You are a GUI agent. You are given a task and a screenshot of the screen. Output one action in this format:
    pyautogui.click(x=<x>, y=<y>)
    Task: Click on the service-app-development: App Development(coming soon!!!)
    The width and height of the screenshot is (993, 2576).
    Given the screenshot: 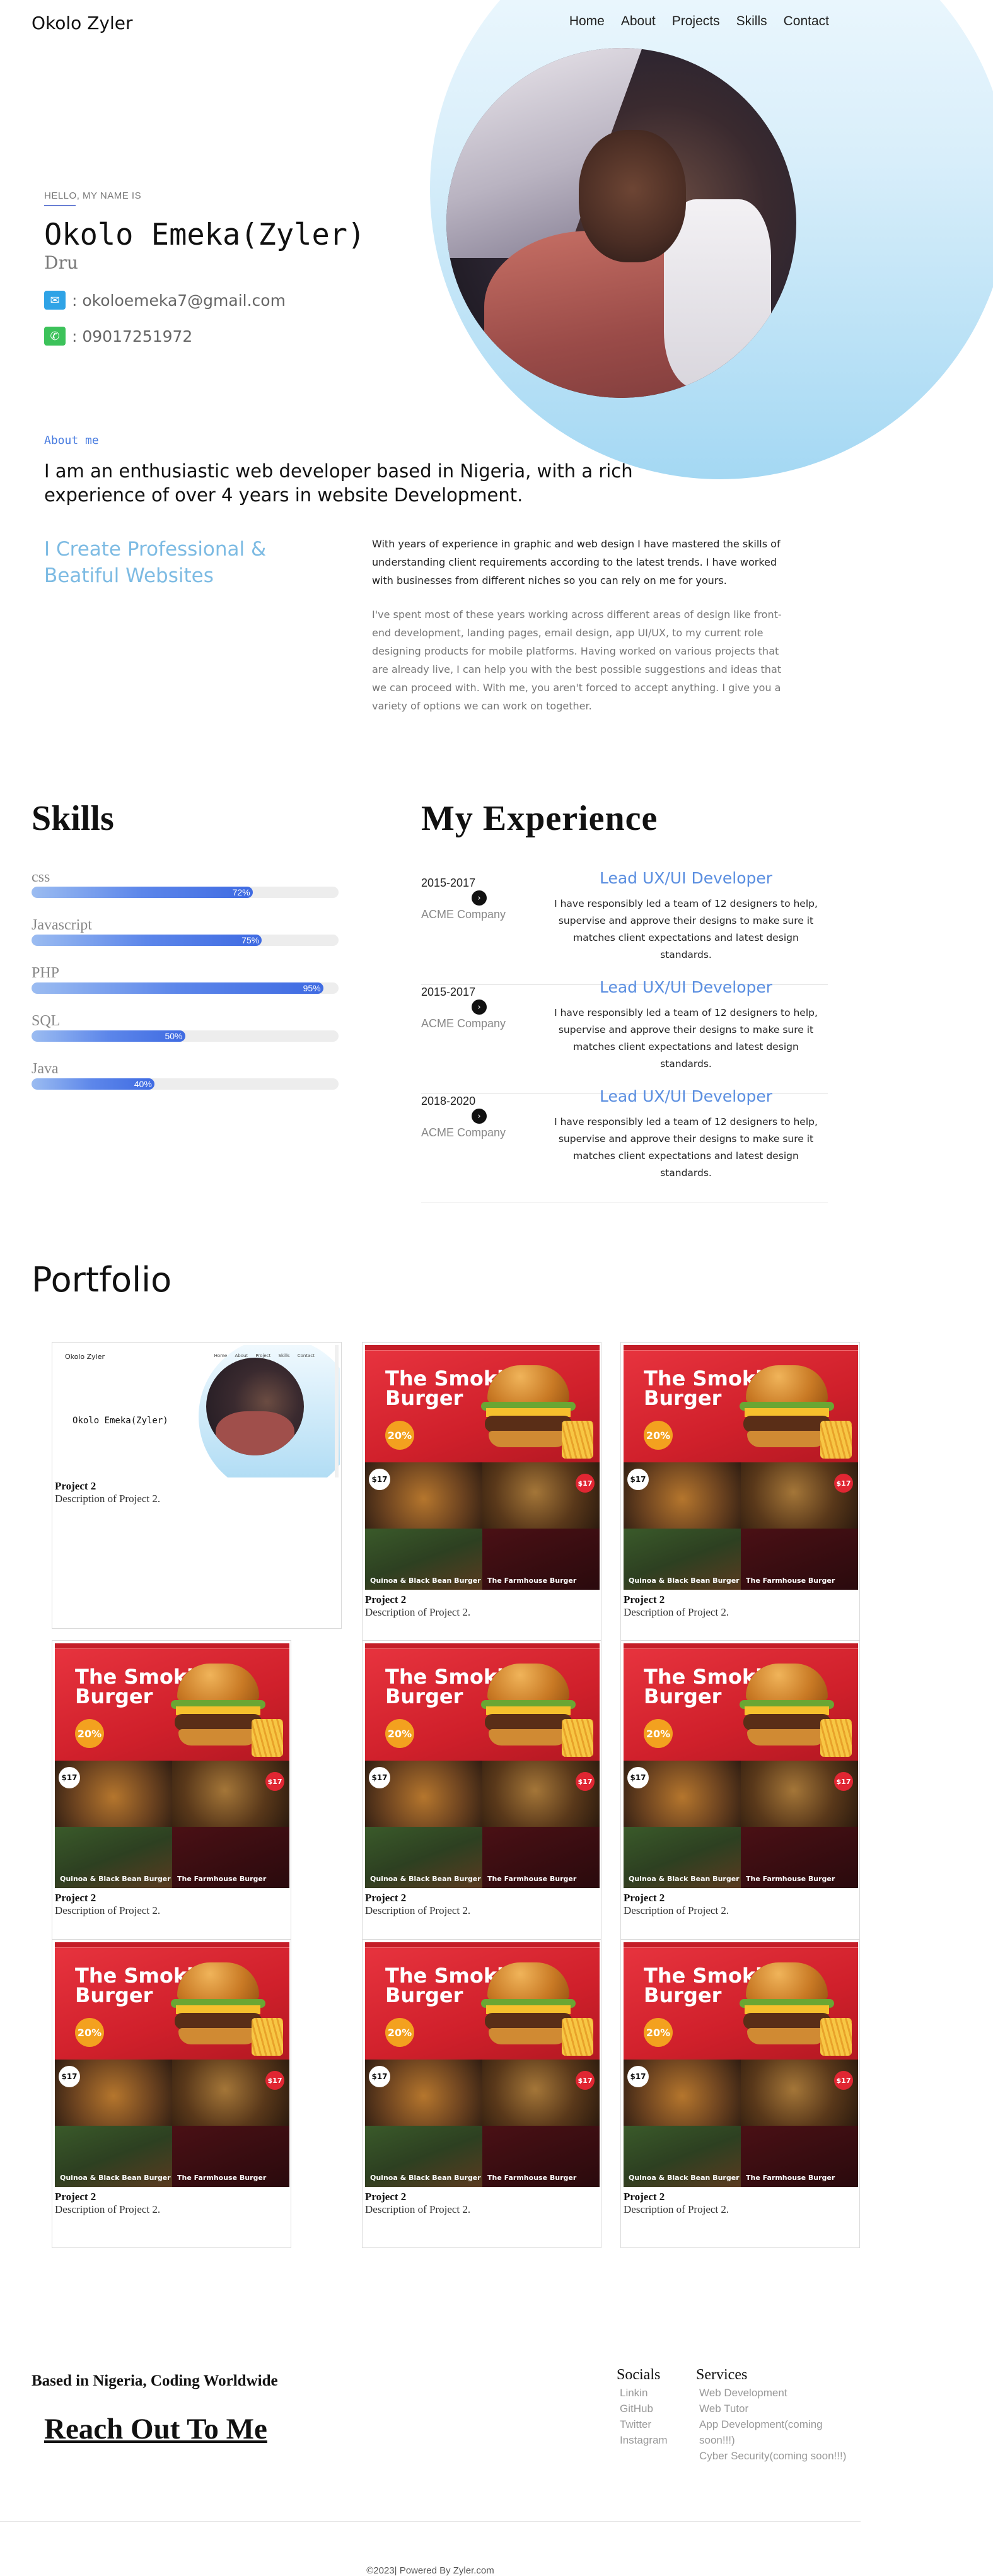 What is the action you would take?
    pyautogui.click(x=768, y=2432)
    